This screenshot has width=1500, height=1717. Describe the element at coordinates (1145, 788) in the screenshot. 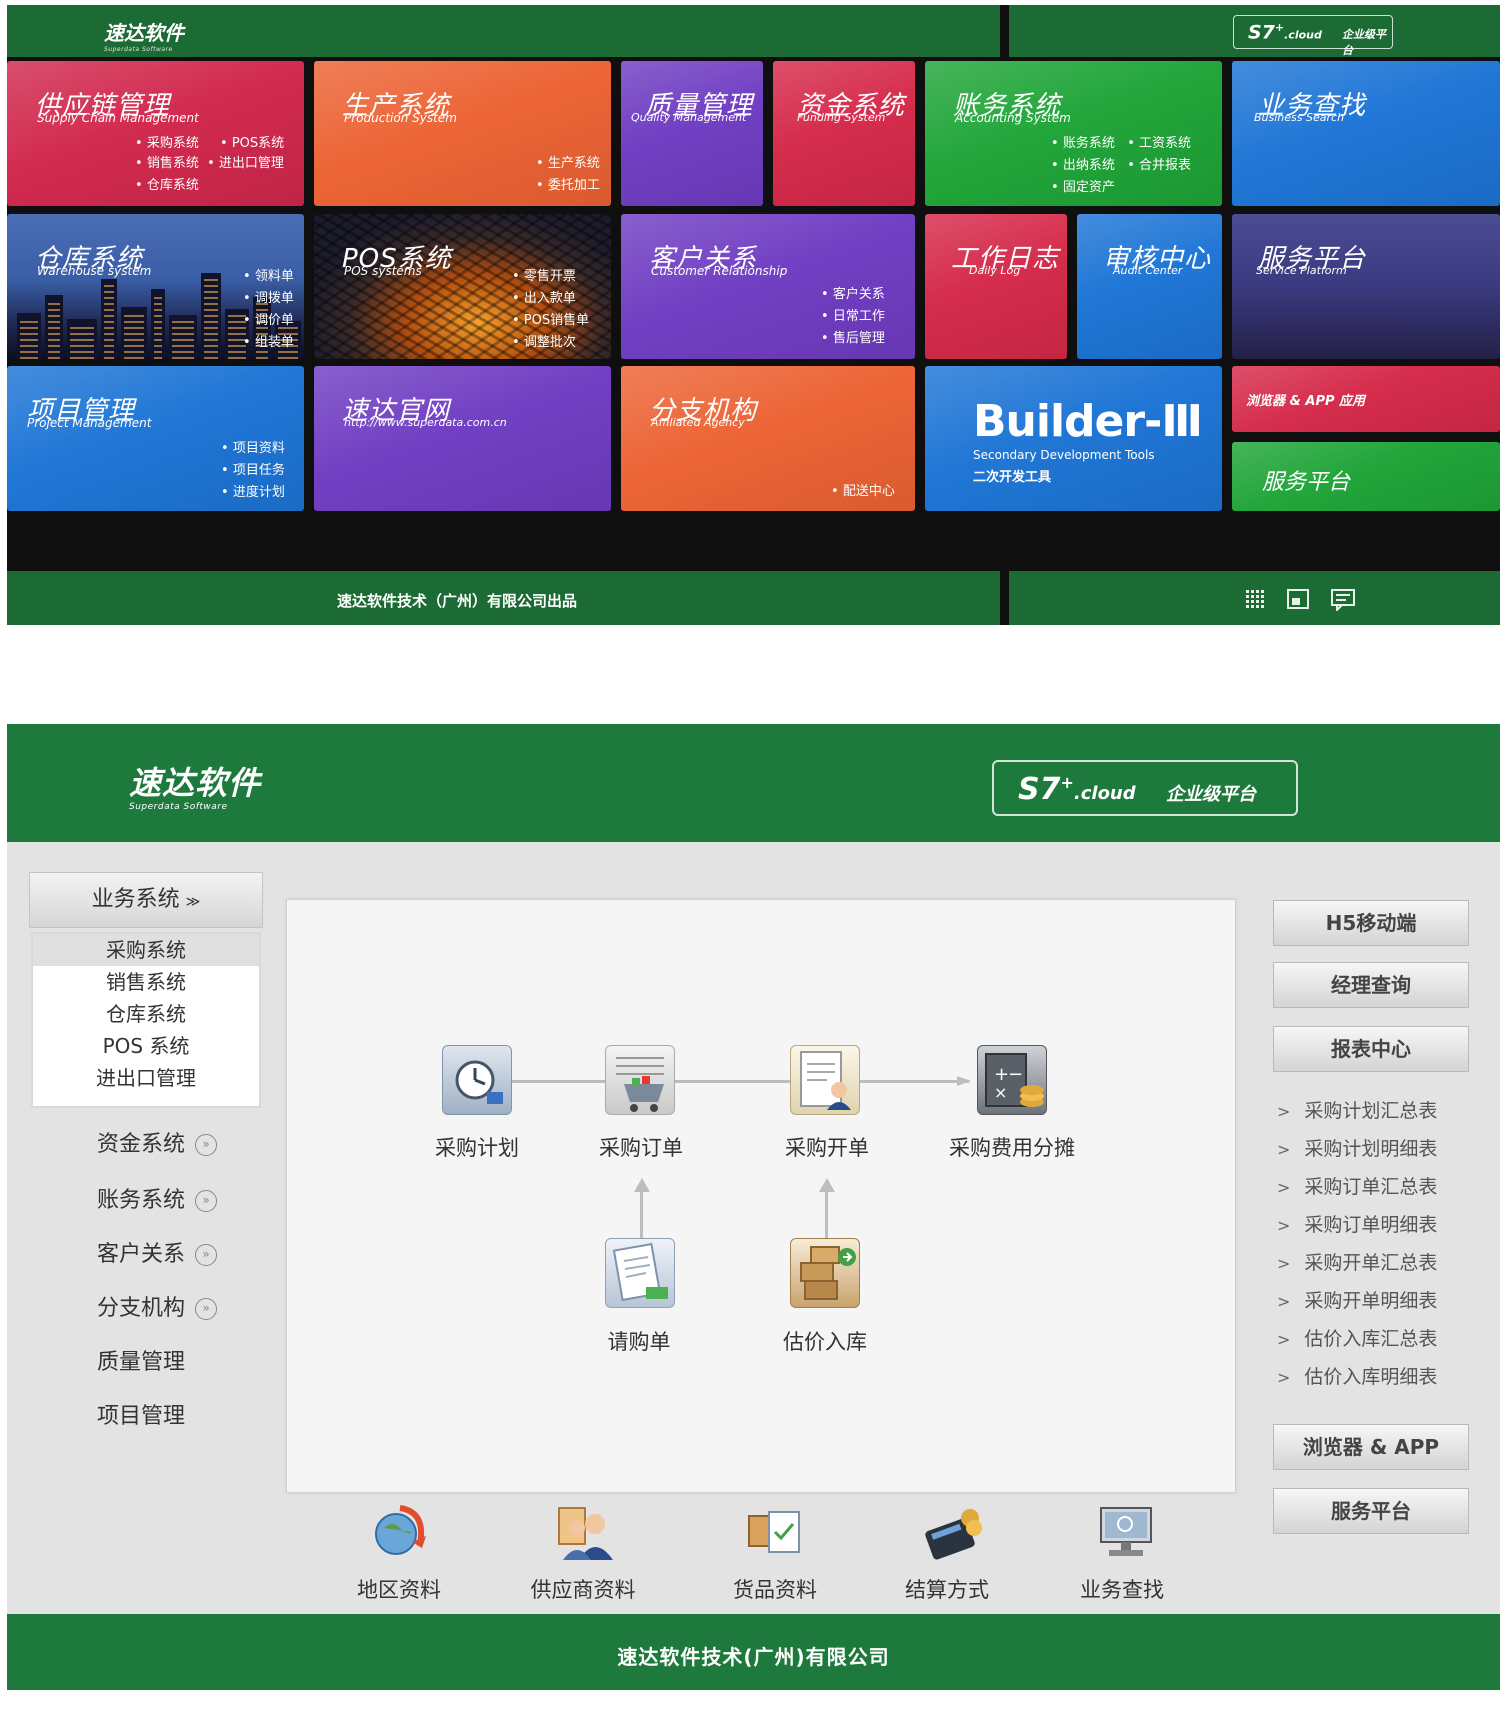

I see `app-s7-badge: S7+.cloud 企业级平台` at that location.